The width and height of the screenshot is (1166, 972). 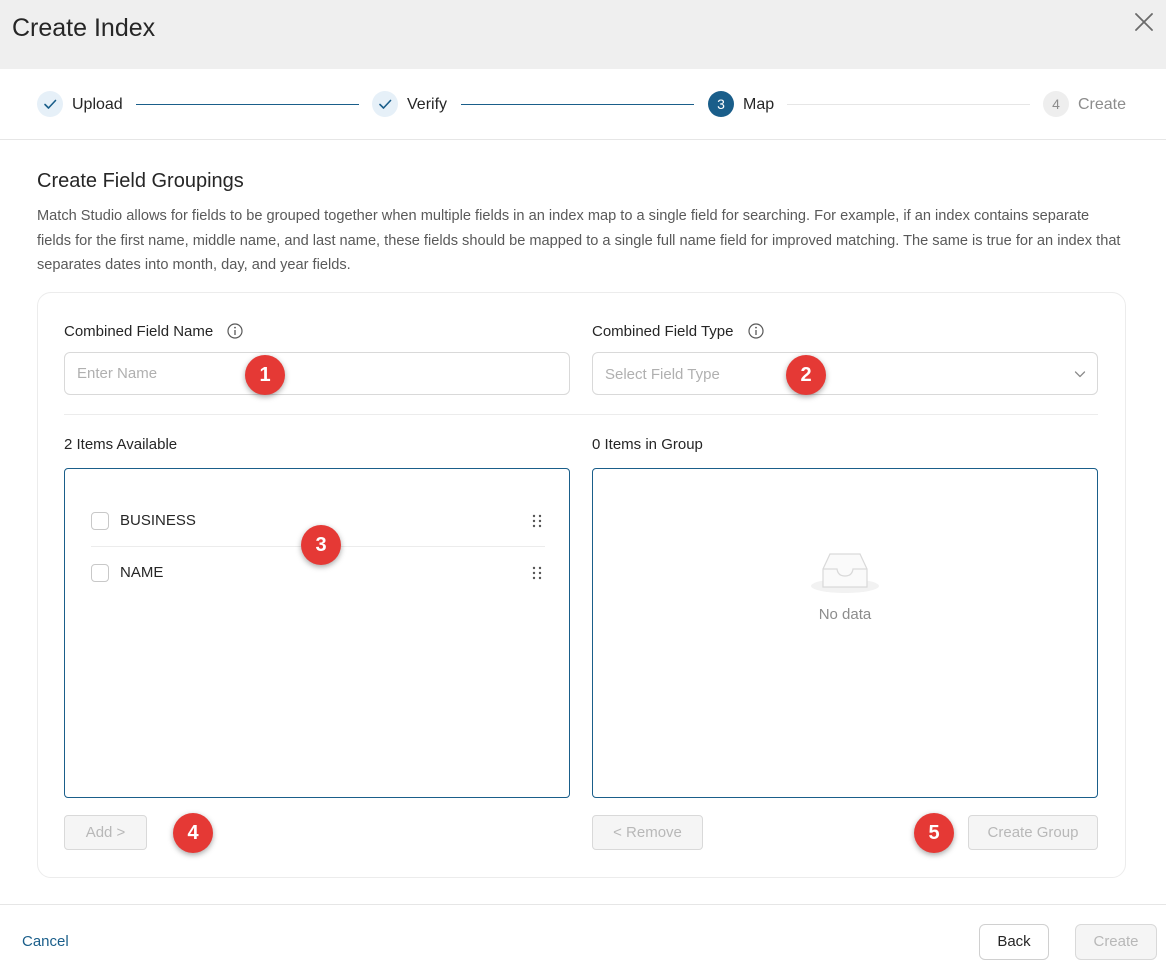 I want to click on chevron-down-icon, so click(x=1080, y=374).